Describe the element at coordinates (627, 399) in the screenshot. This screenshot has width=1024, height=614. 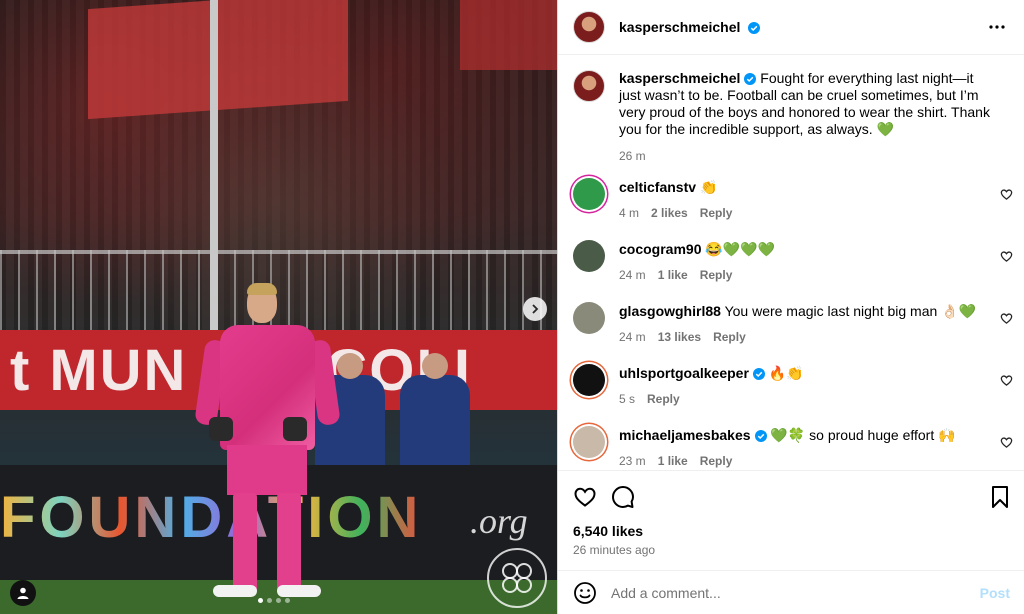
I see `comment-time: 5 s` at that location.